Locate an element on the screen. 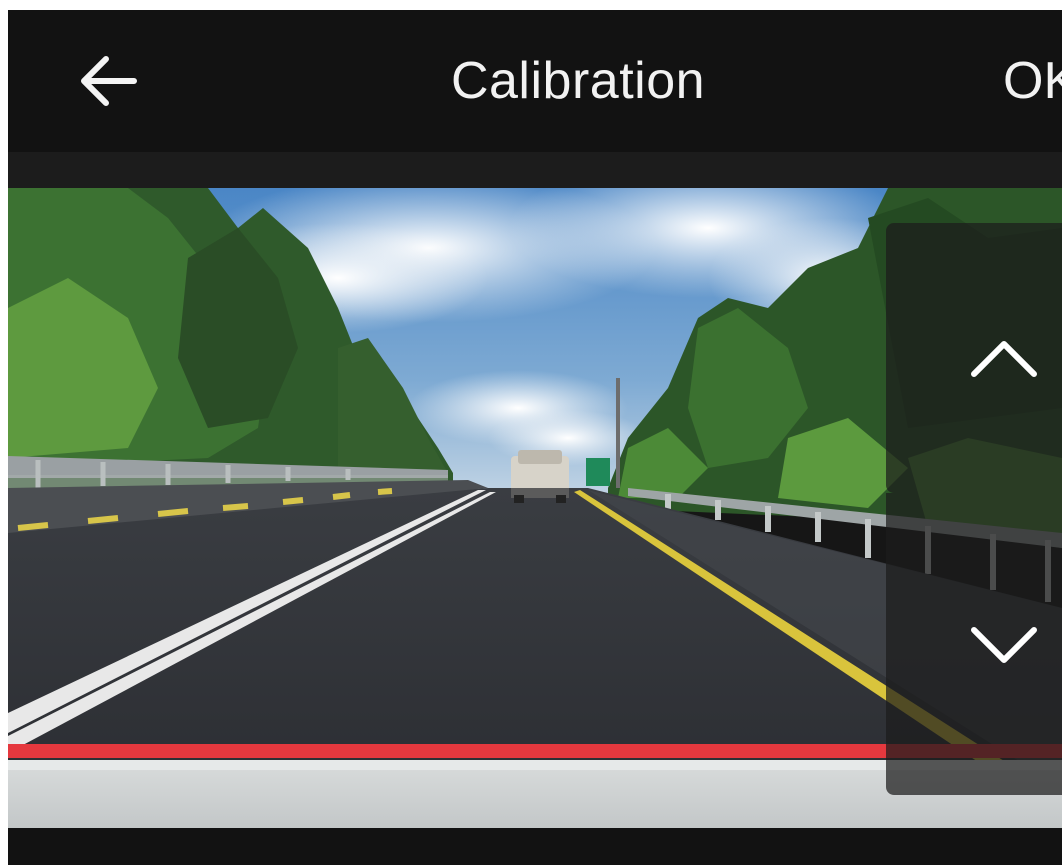 The image size is (1062, 865). chevron-down-icon is located at coordinates (1004, 645).